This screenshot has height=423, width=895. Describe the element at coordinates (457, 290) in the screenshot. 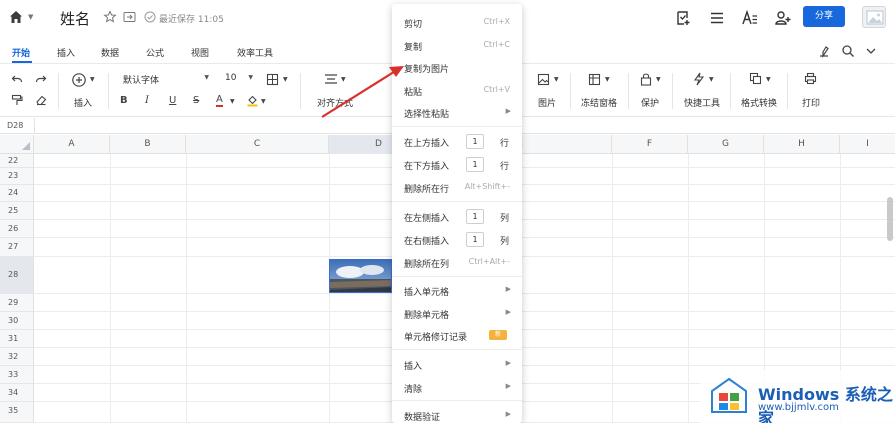

I see `menu-item-insert-cell: 插入单元格 ▶` at that location.